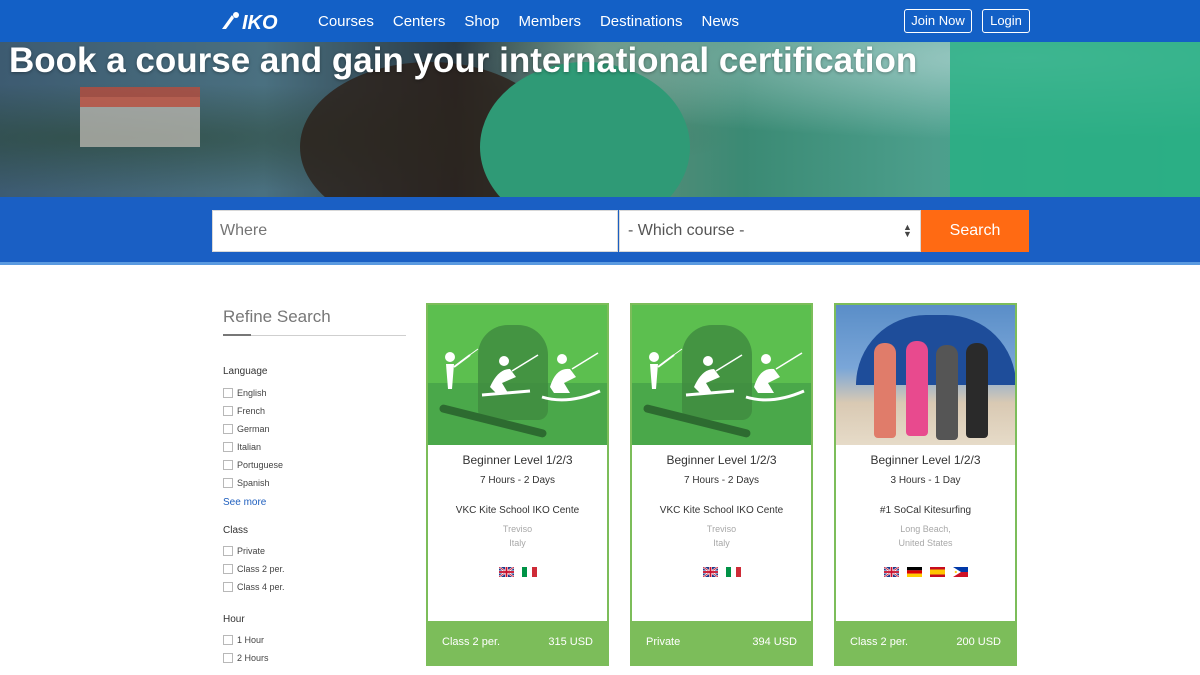 This screenshot has height=675, width=1200. I want to click on course-class: Private, so click(663, 642).